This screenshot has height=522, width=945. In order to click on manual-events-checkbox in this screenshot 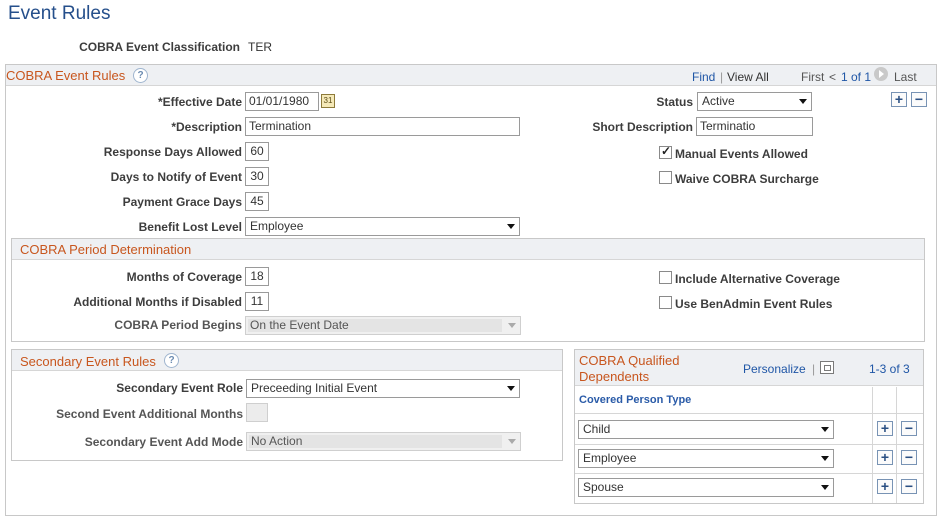, I will do `click(665, 151)`.